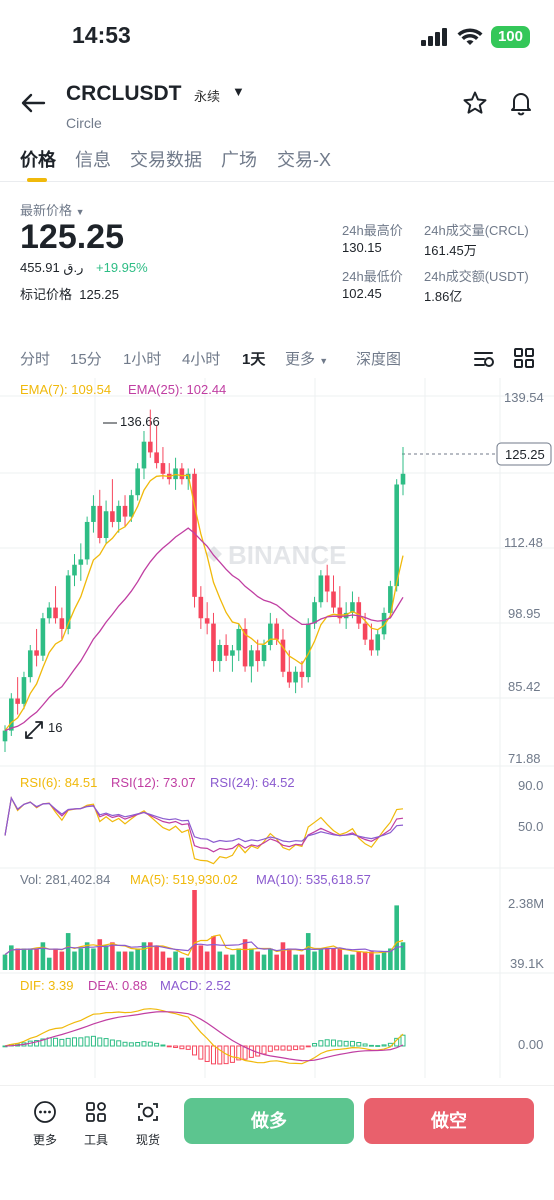  I want to click on macd-label: MACD: 2.52, so click(195, 985).